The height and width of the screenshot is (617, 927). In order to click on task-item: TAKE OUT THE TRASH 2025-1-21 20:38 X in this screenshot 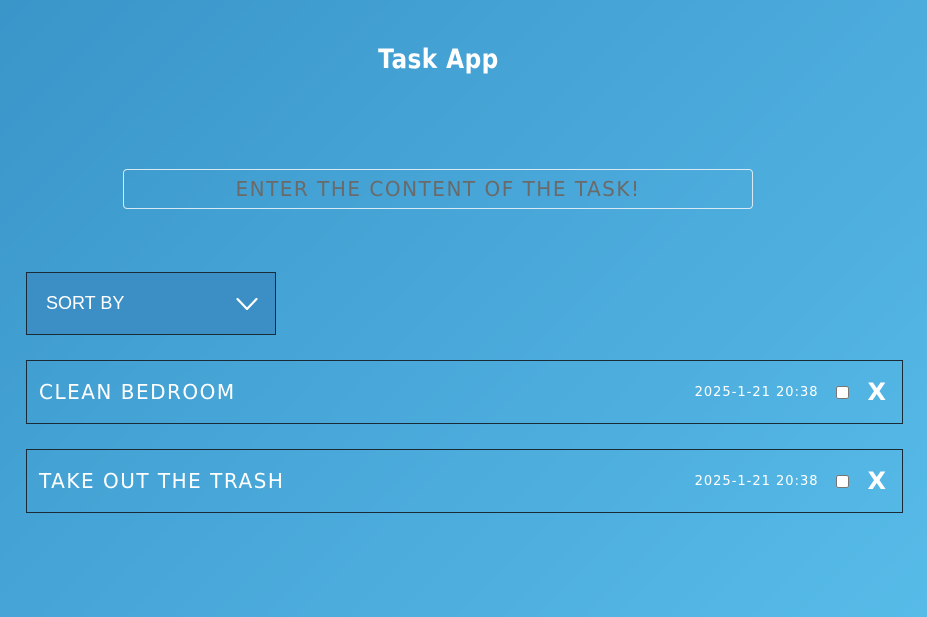, I will do `click(464, 481)`.